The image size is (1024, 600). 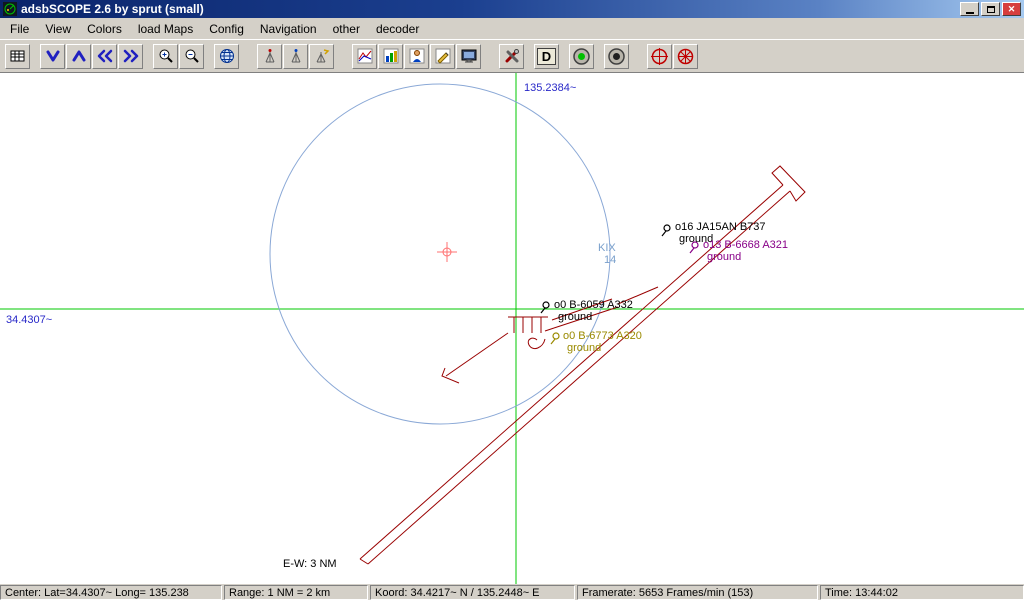 I want to click on menu-other: other, so click(x=346, y=29).